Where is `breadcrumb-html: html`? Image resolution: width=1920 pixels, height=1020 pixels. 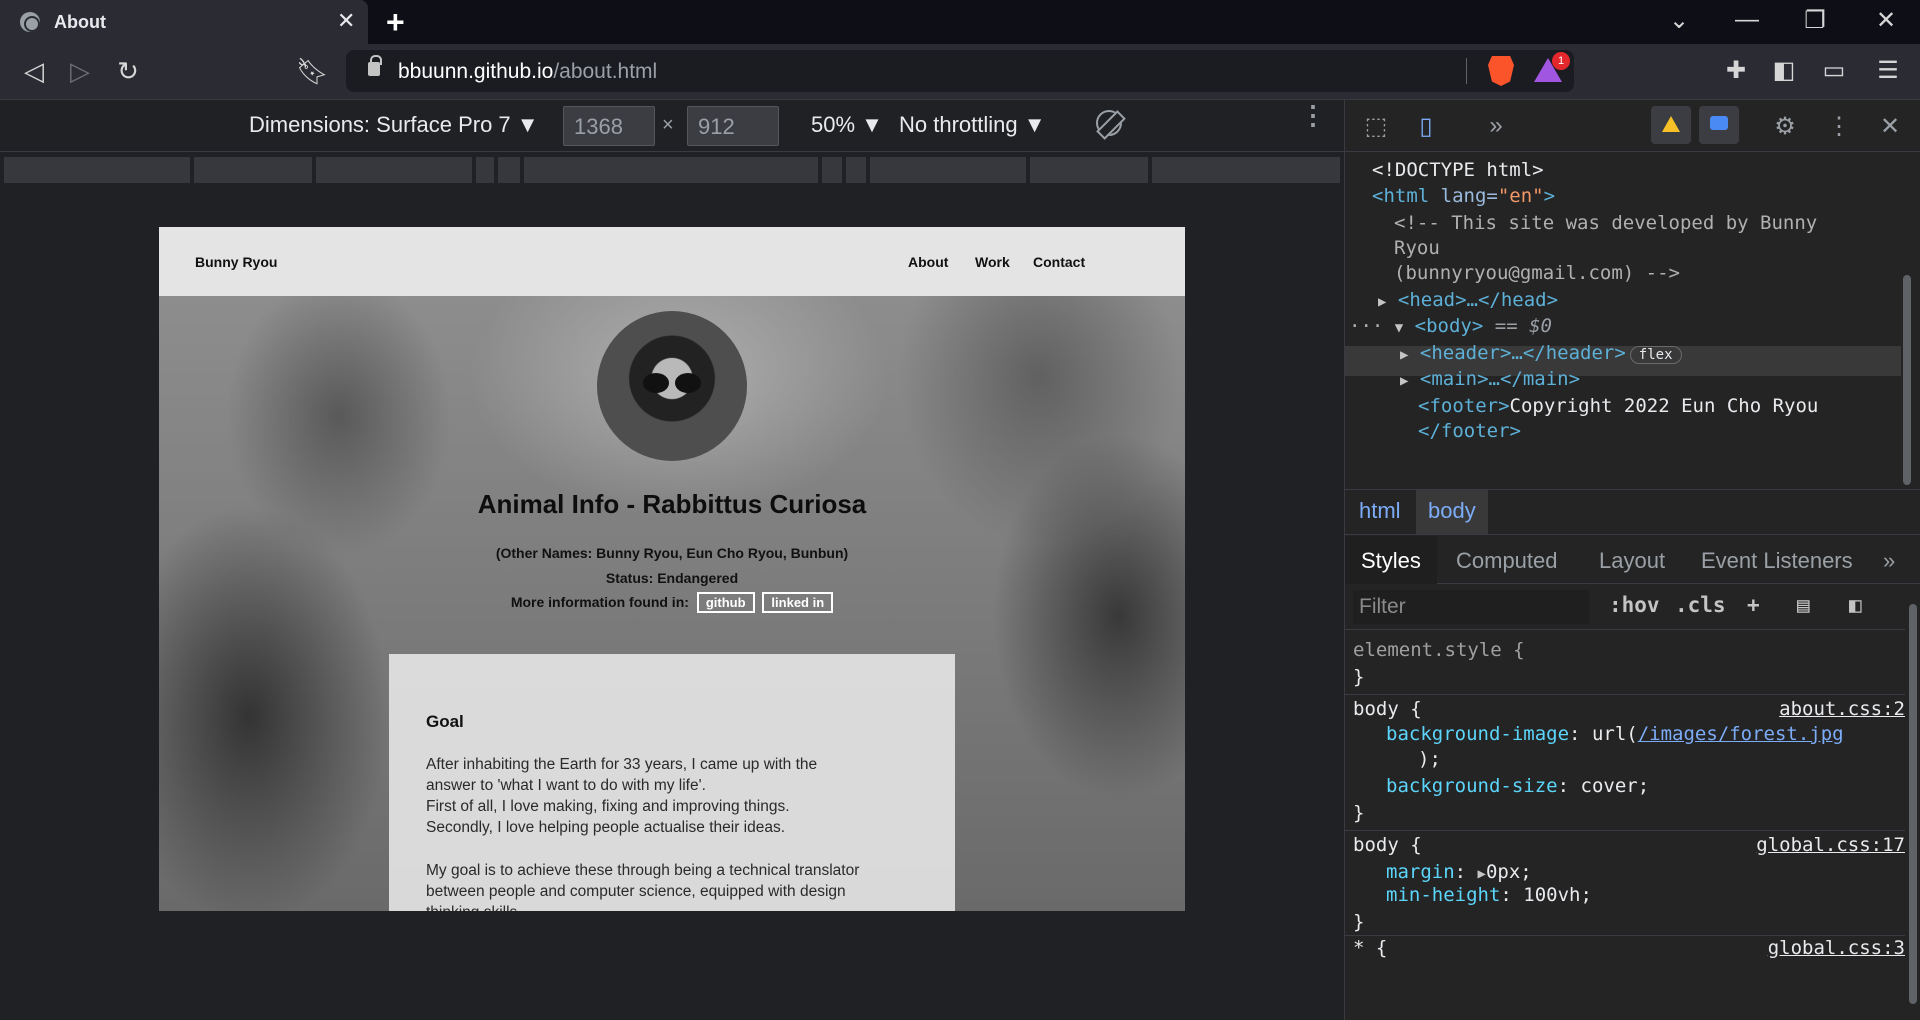
breadcrumb-html: html is located at coordinates (1380, 511).